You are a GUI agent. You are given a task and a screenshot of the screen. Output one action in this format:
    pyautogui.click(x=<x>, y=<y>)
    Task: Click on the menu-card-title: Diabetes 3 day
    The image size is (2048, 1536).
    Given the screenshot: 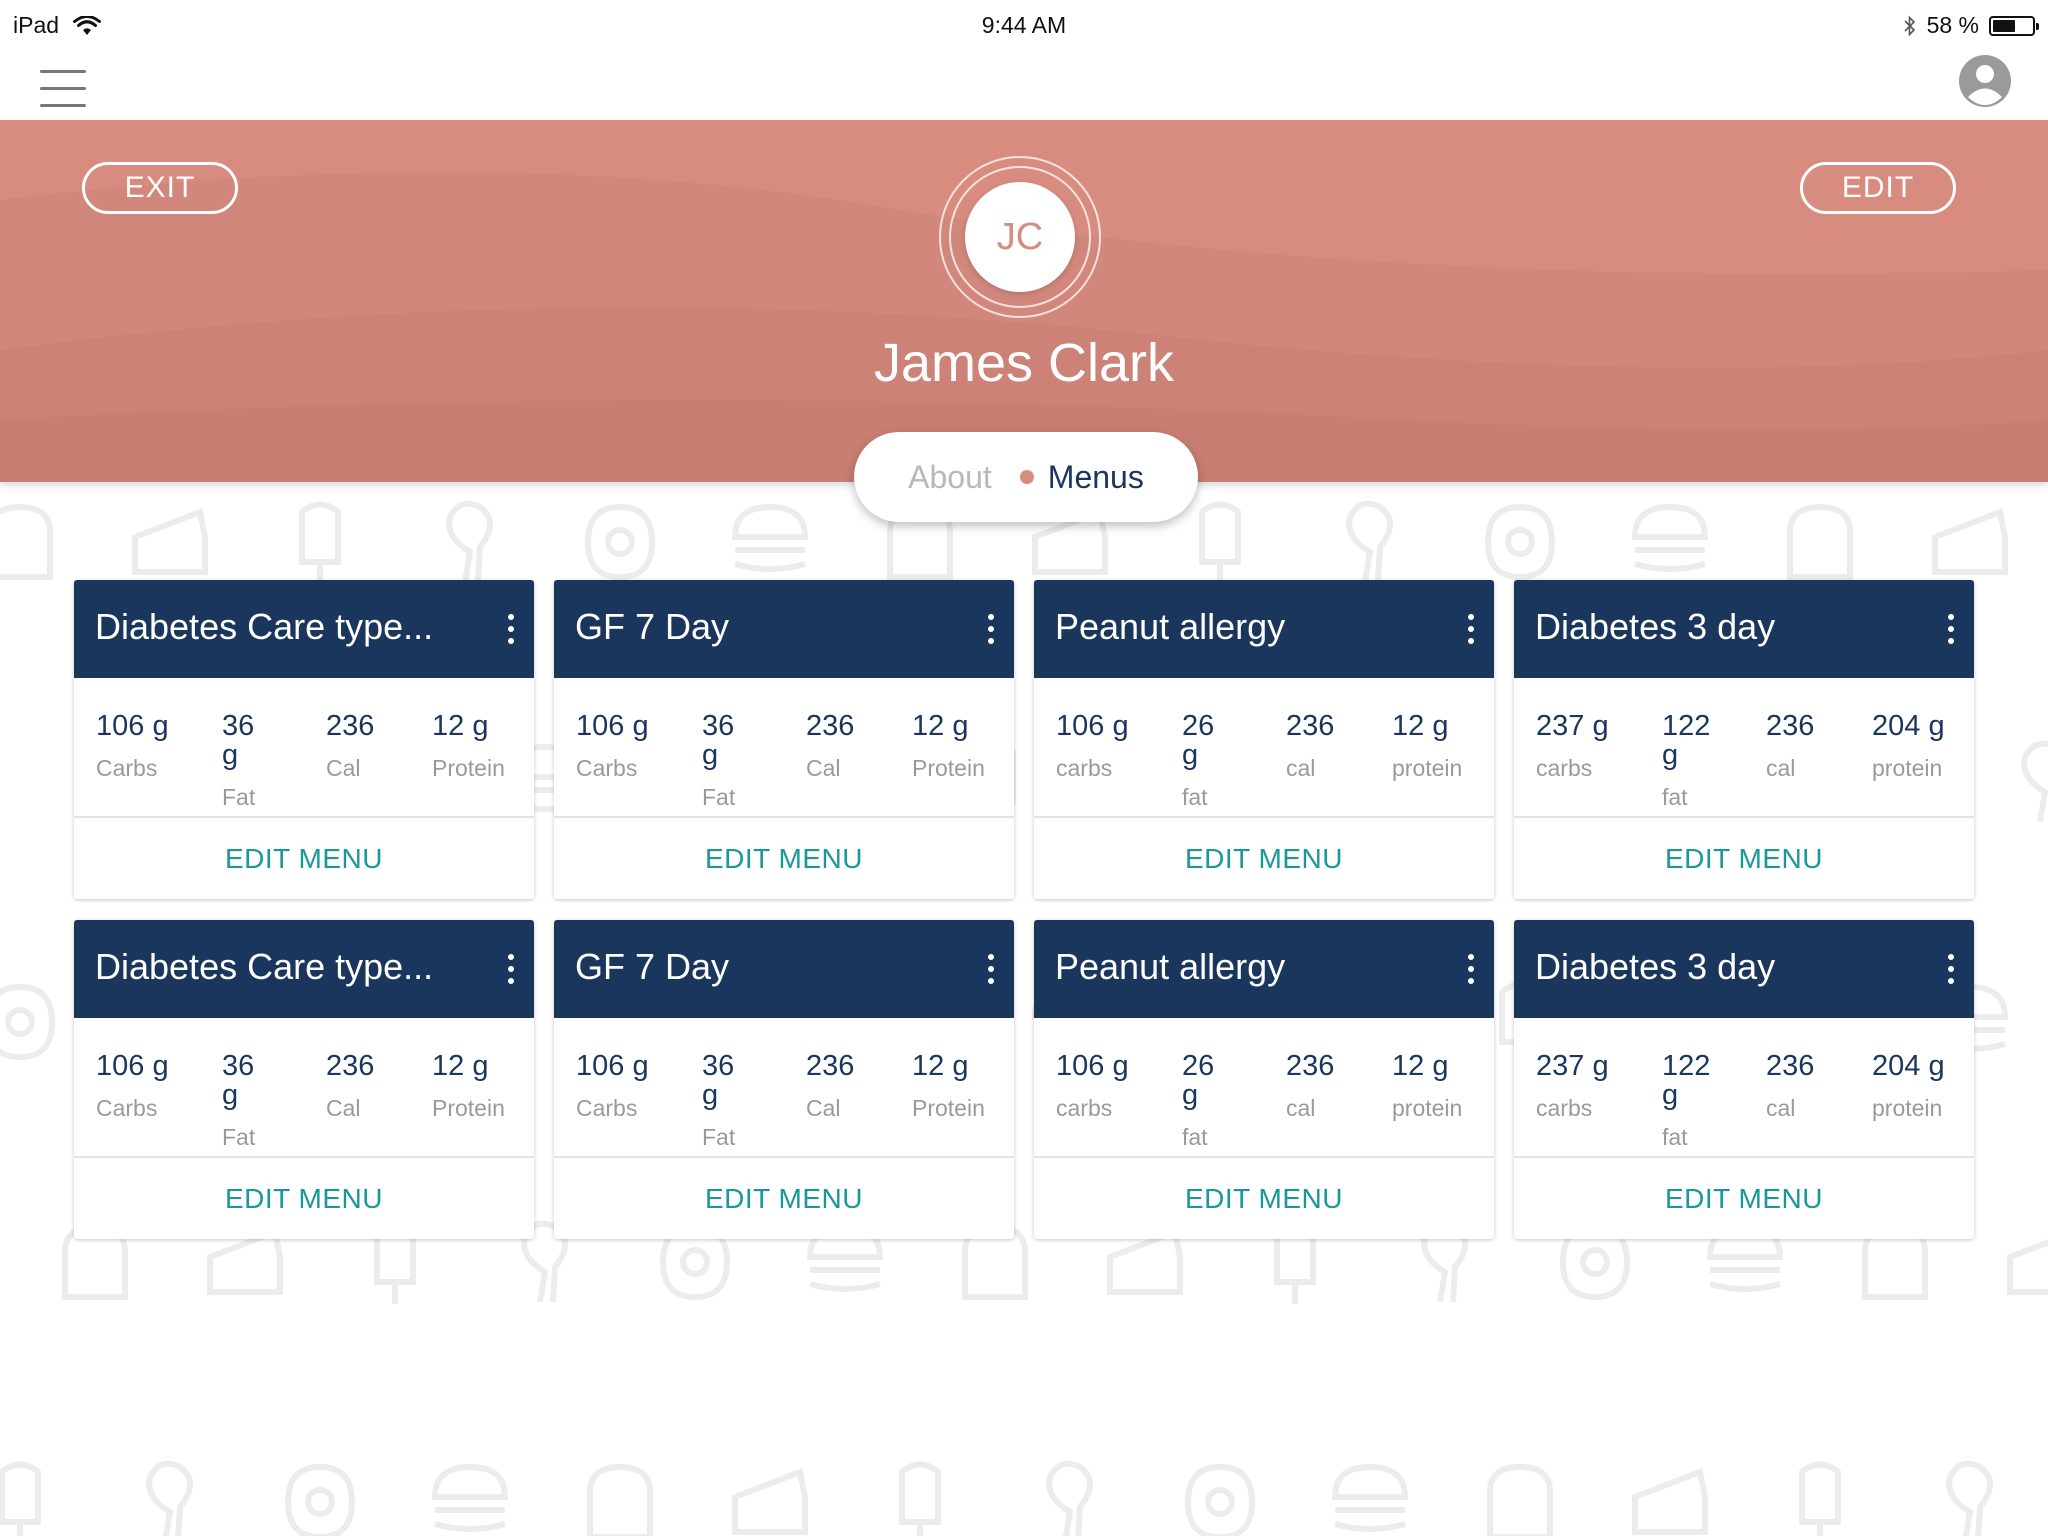 What is the action you would take?
    pyautogui.click(x=1655, y=966)
    